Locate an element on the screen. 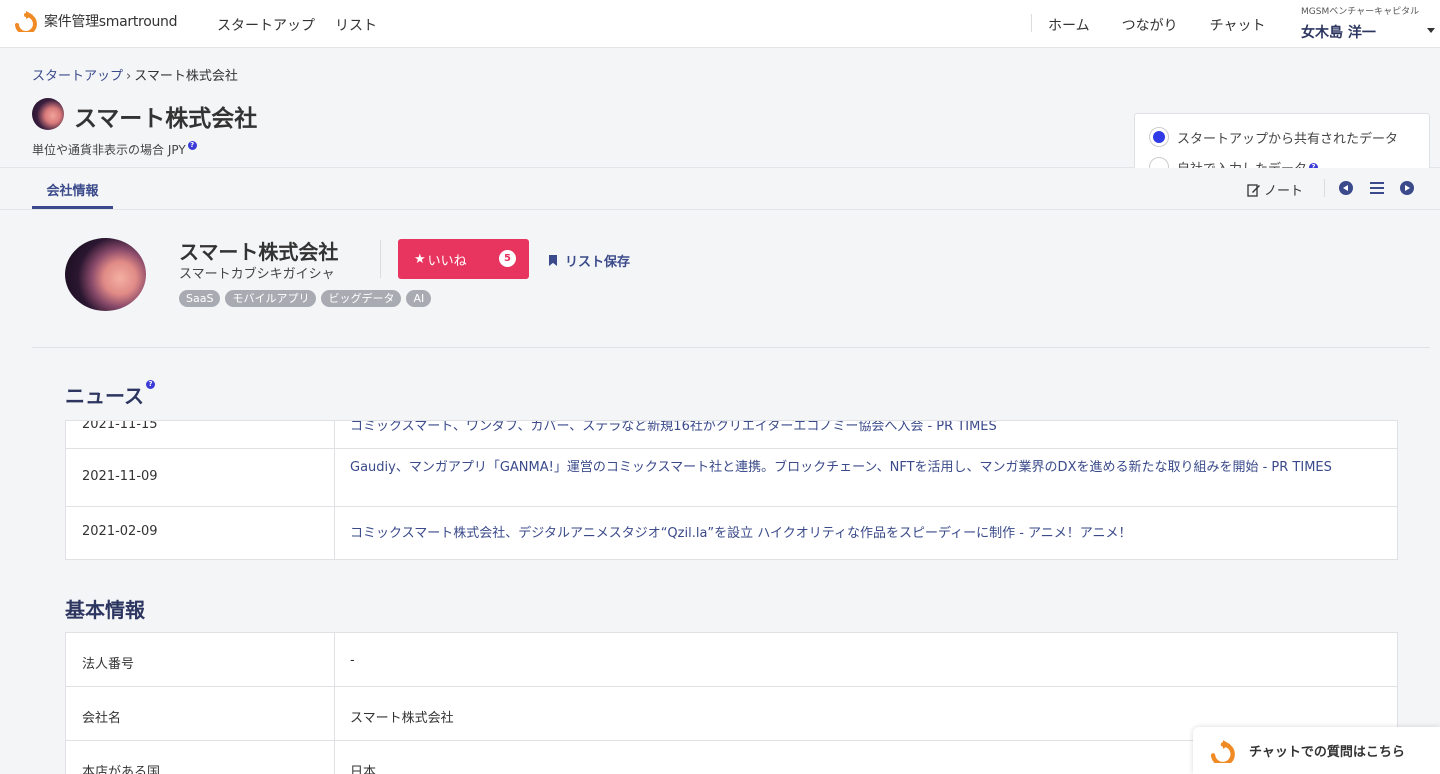 The height and width of the screenshot is (774, 1440). tag: ビッグデータ is located at coordinates (361, 298).